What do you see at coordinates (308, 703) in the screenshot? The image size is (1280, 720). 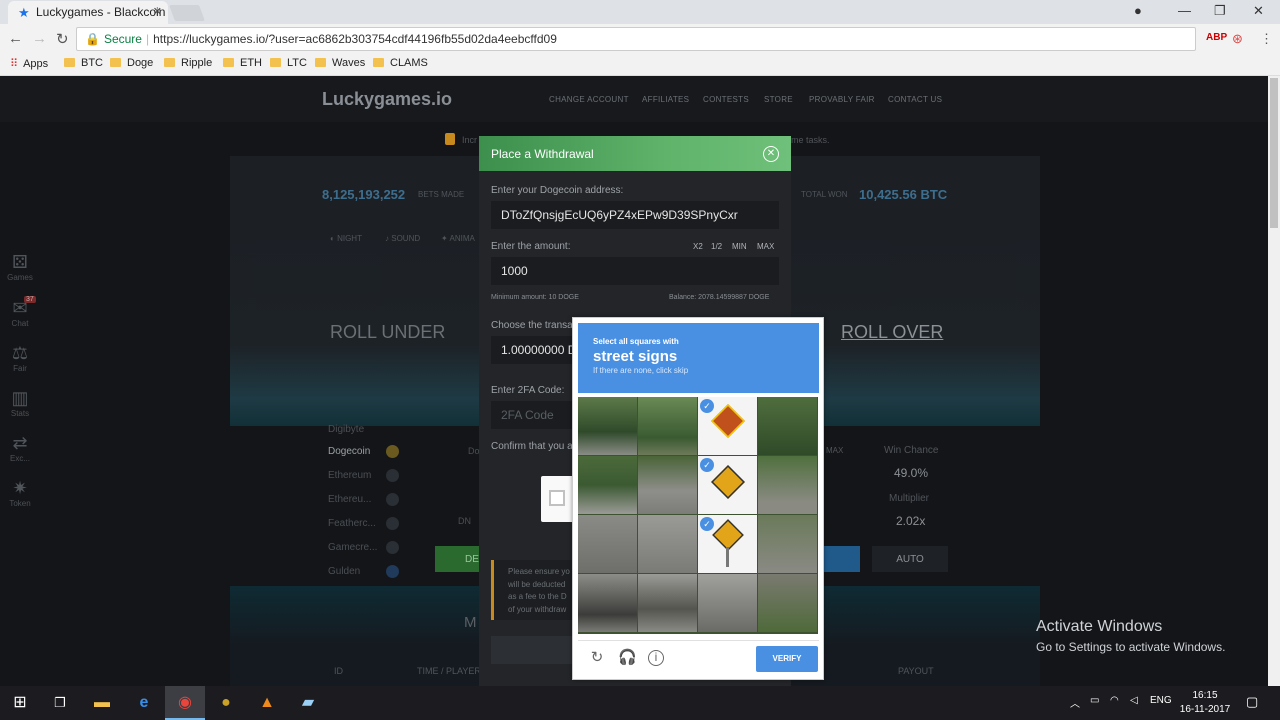 I see `notepad-icon: ▰` at bounding box center [308, 703].